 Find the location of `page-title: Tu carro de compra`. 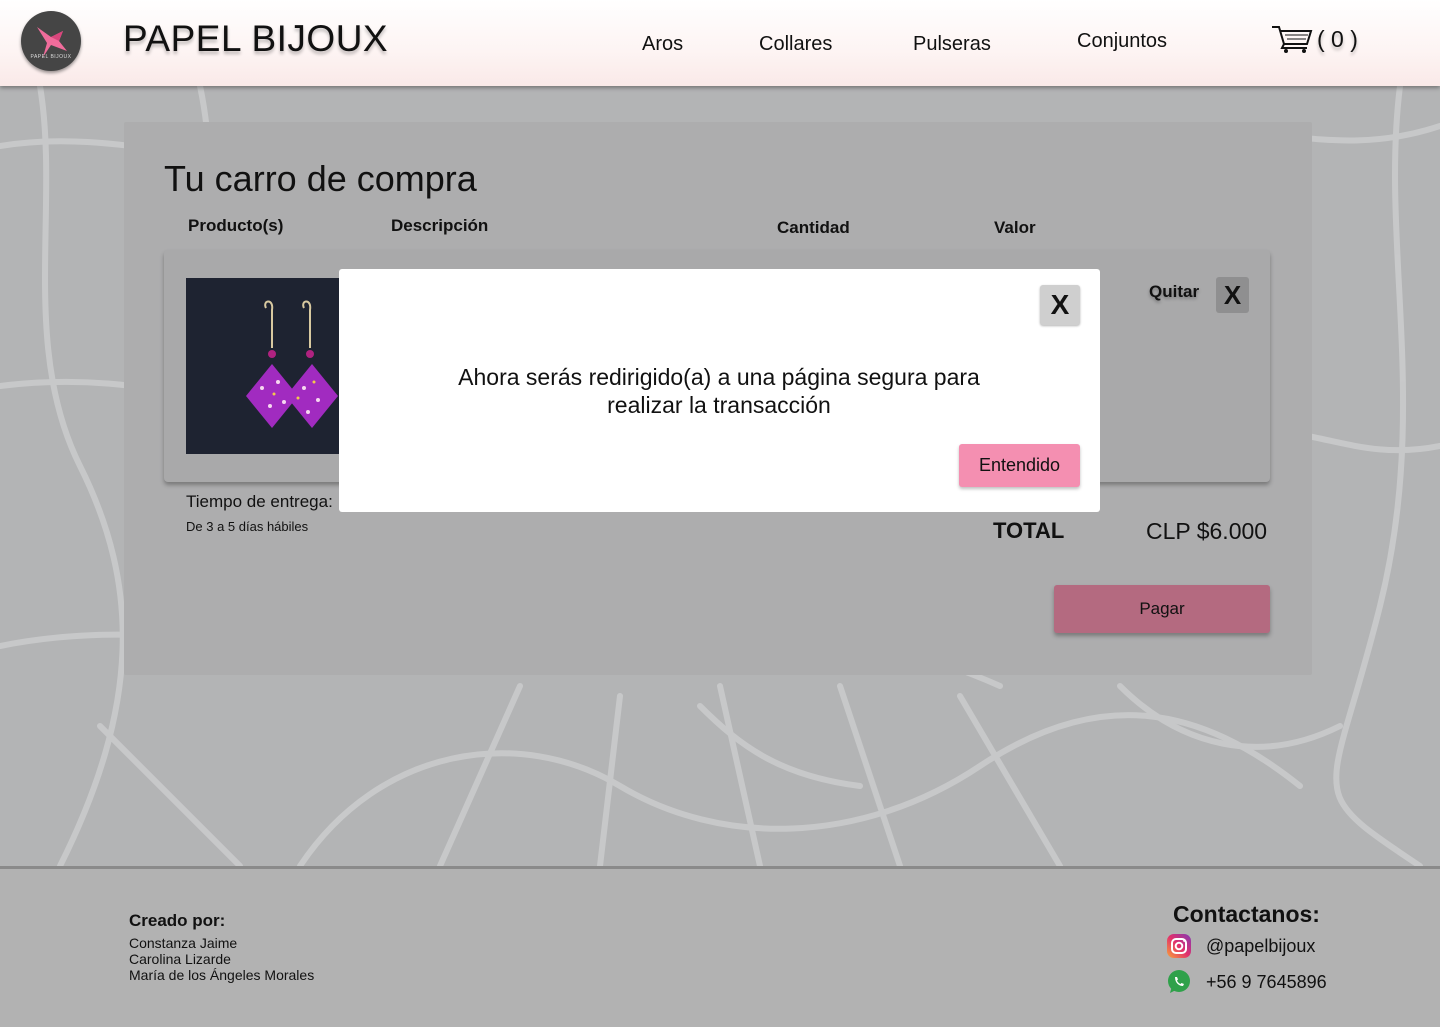

page-title: Tu carro de compra is located at coordinates (320, 178).